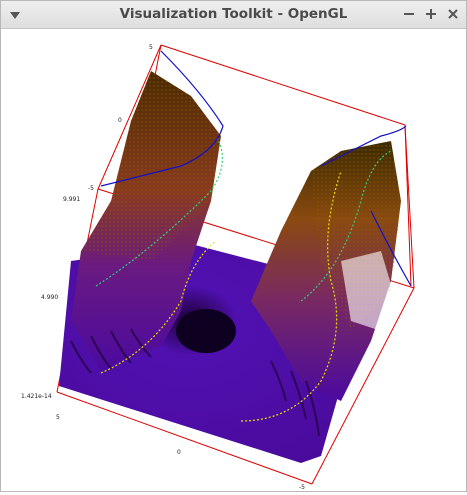  I want to click on z-top-label: 9.991, so click(71, 199).